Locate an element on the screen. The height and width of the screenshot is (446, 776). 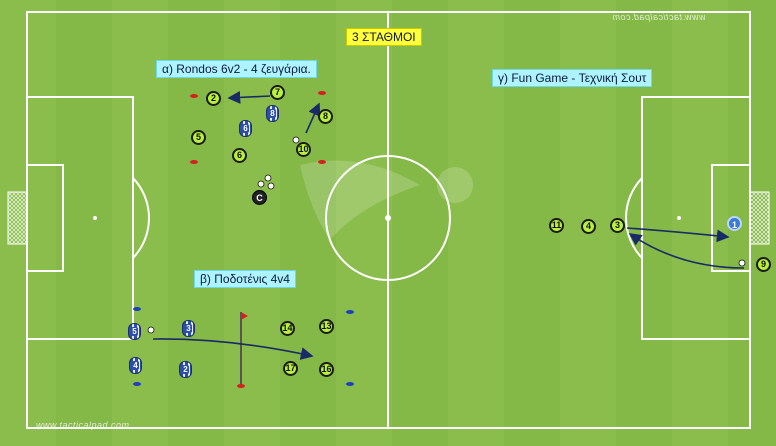
station-c-label: γ) Fun Game - Τεχνική Σουτ is located at coordinates (572, 78).